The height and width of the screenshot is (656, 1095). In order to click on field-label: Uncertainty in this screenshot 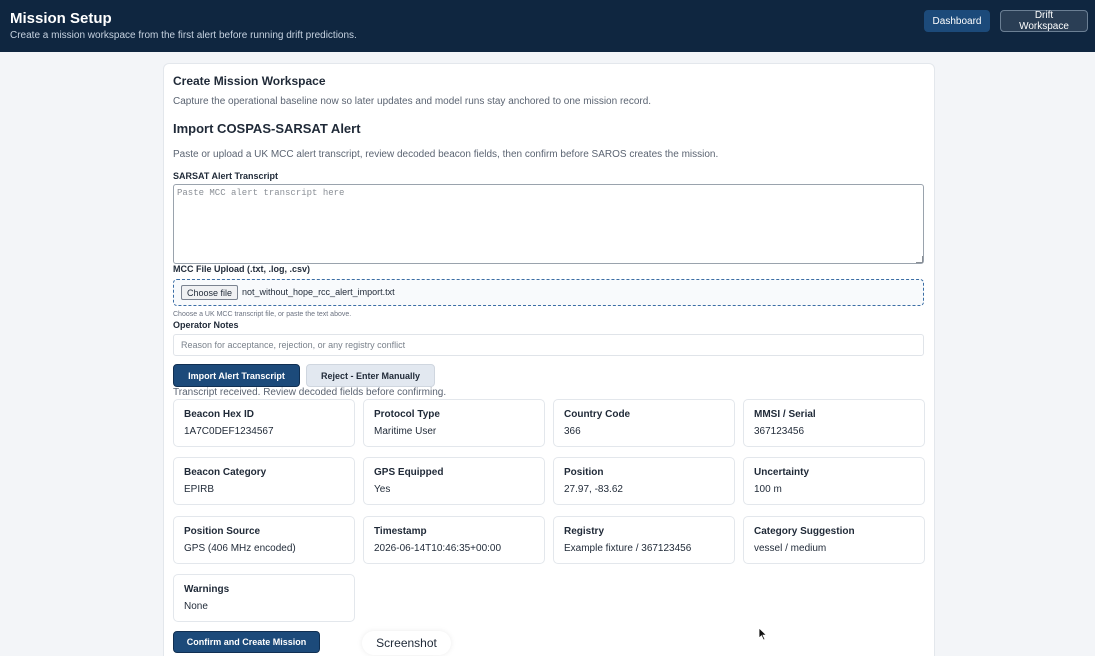, I will do `click(782, 472)`.